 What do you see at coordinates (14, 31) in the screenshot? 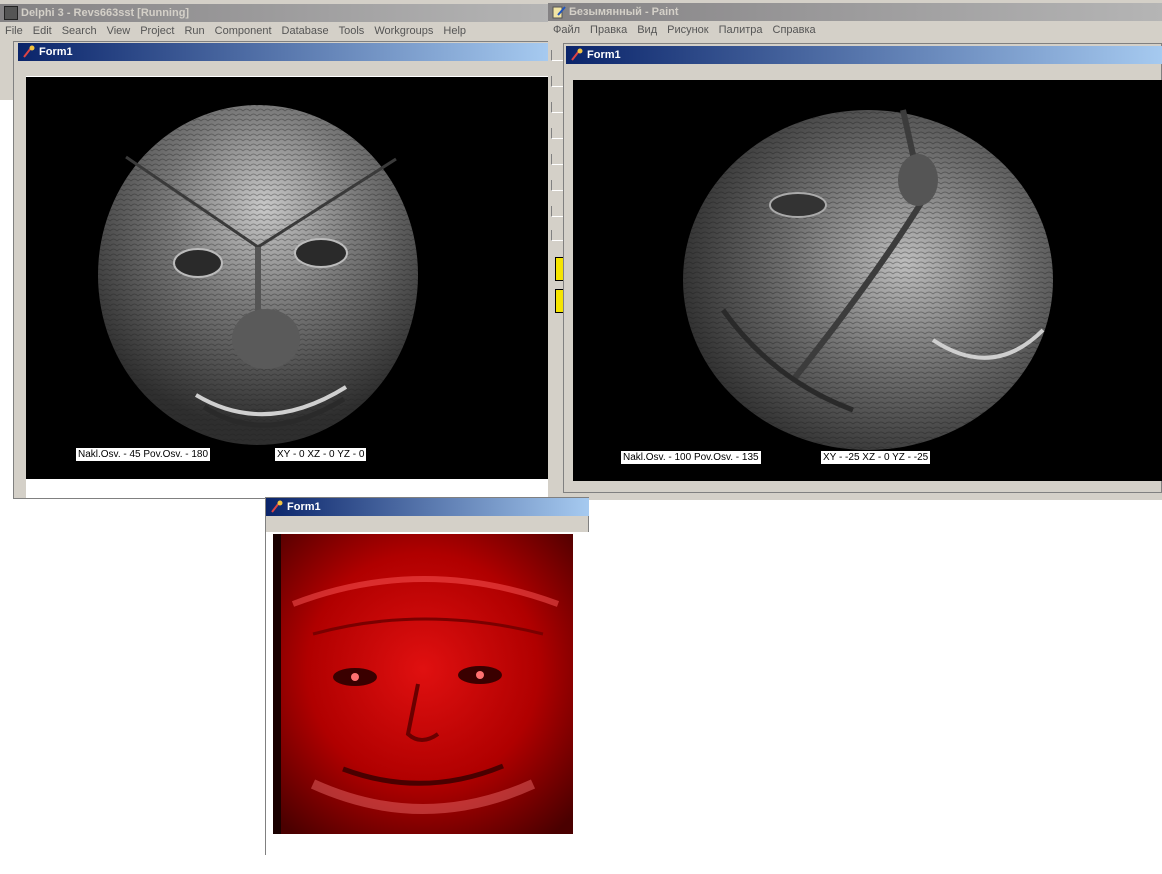
I see `menu-file: File` at bounding box center [14, 31].